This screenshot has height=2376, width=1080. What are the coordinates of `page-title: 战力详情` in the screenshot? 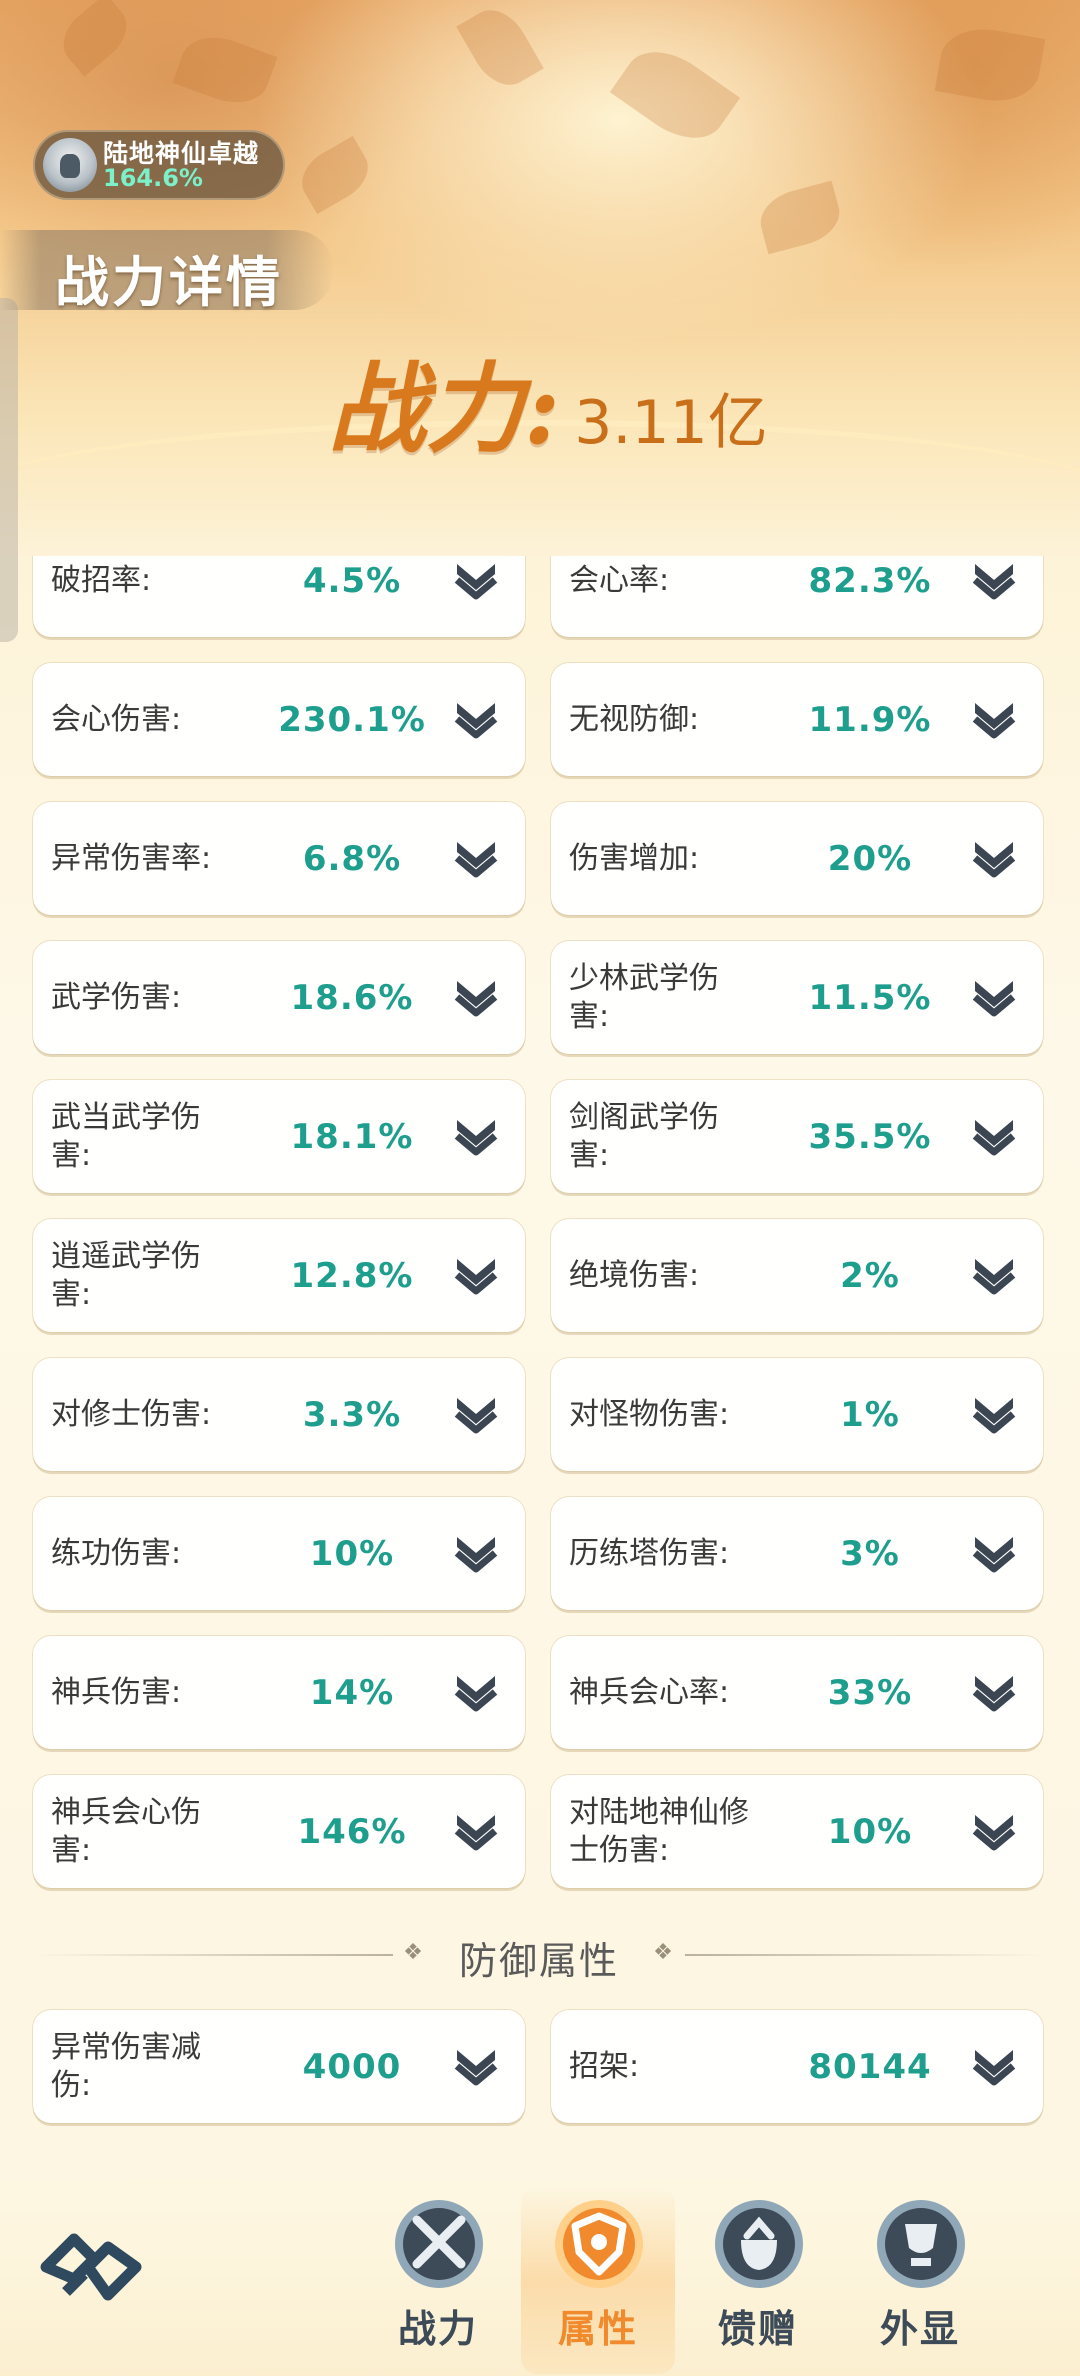 It's located at (169, 282).